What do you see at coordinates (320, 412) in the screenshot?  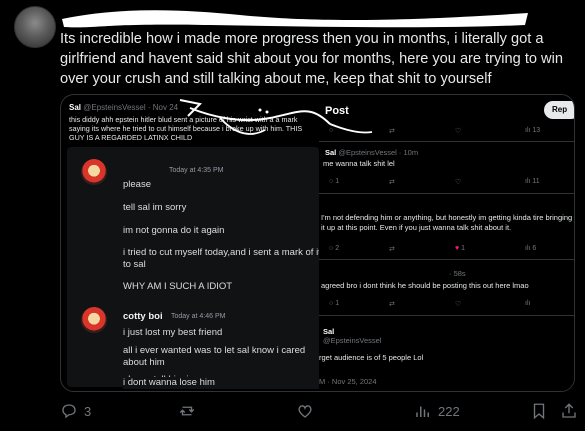 I see `post-action-bar: 3 222` at bounding box center [320, 412].